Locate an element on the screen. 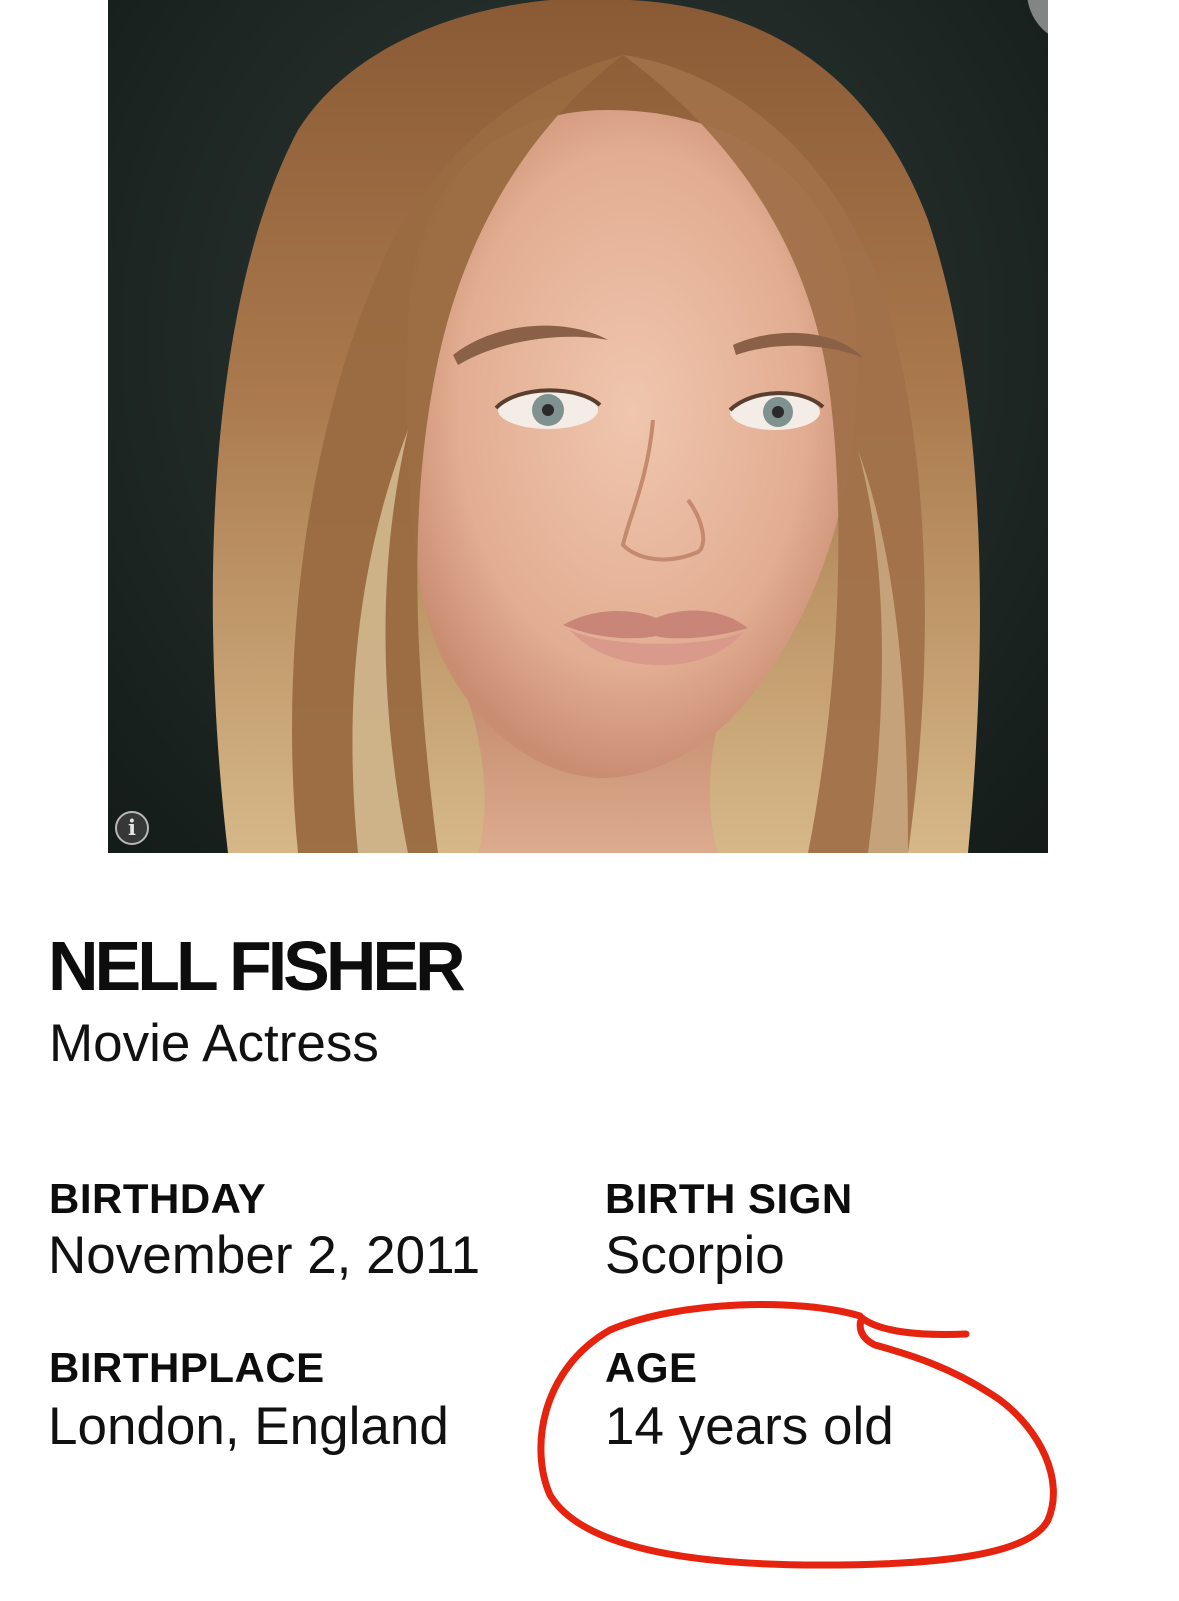  birthplace-label: BIRTHPLACE is located at coordinates (187, 1367).